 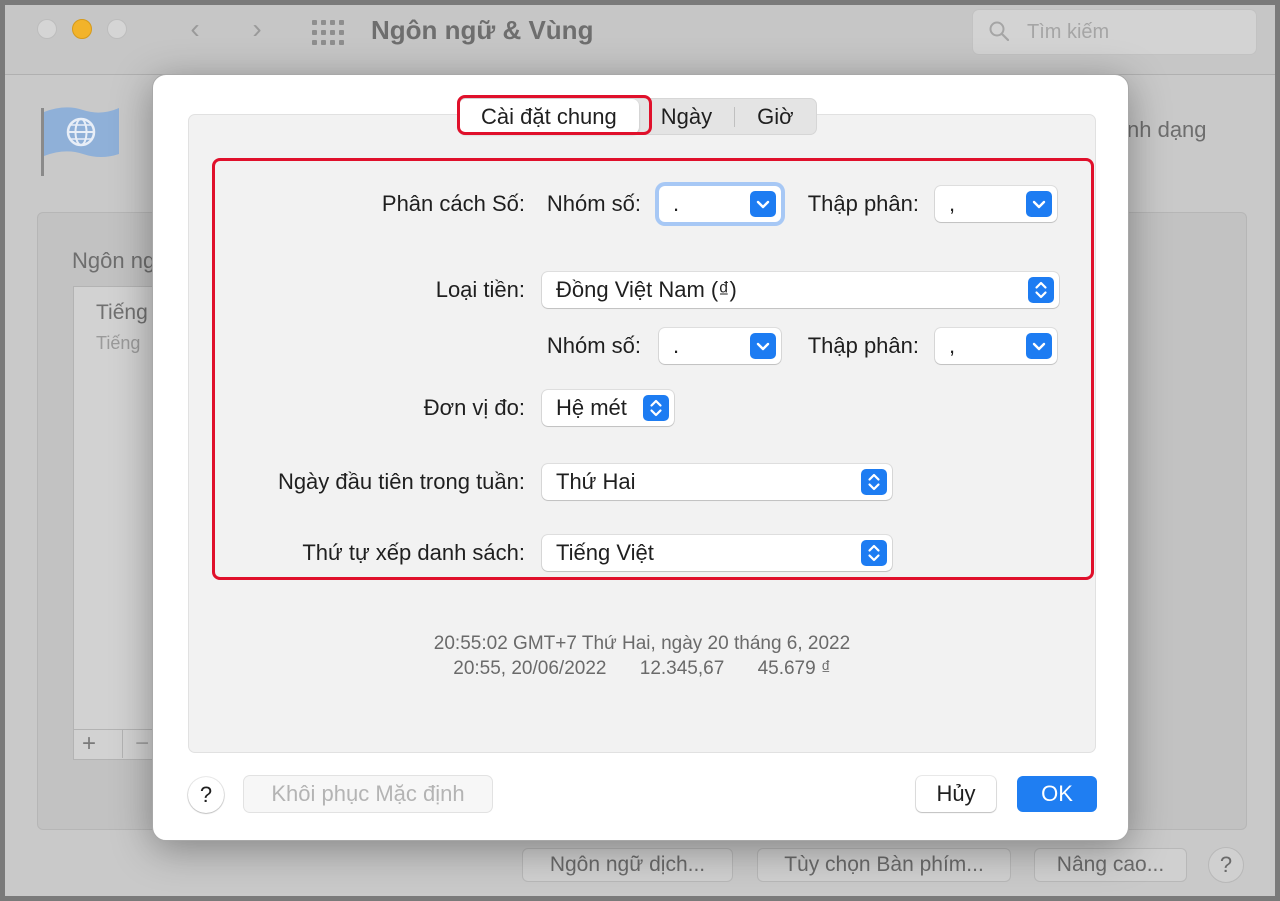 I want to click on tab-dates: Ngày, so click(x=686, y=116).